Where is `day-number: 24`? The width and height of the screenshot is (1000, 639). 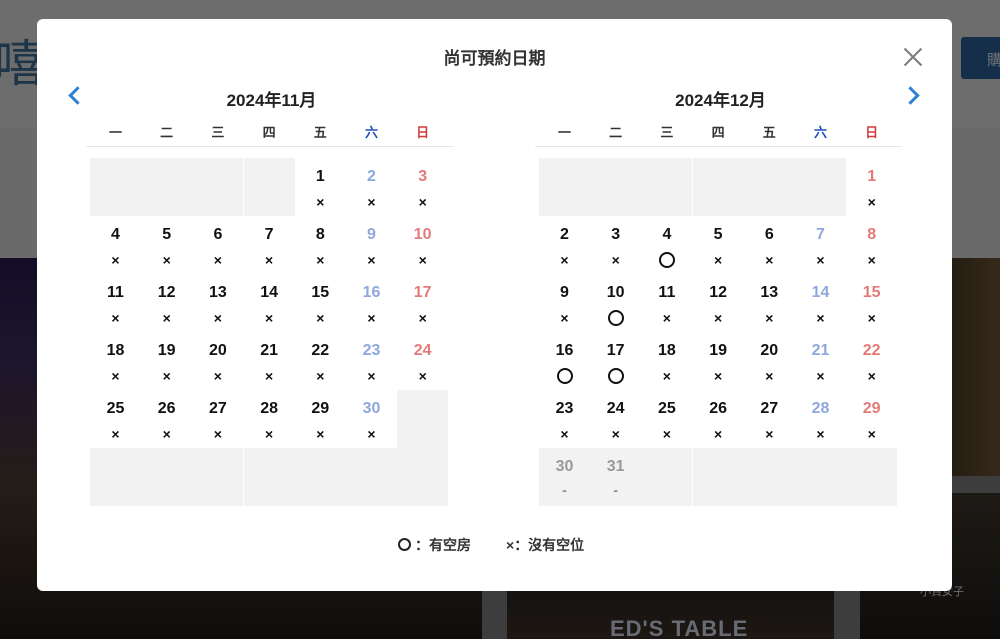
day-number: 24 is located at coordinates (422, 350).